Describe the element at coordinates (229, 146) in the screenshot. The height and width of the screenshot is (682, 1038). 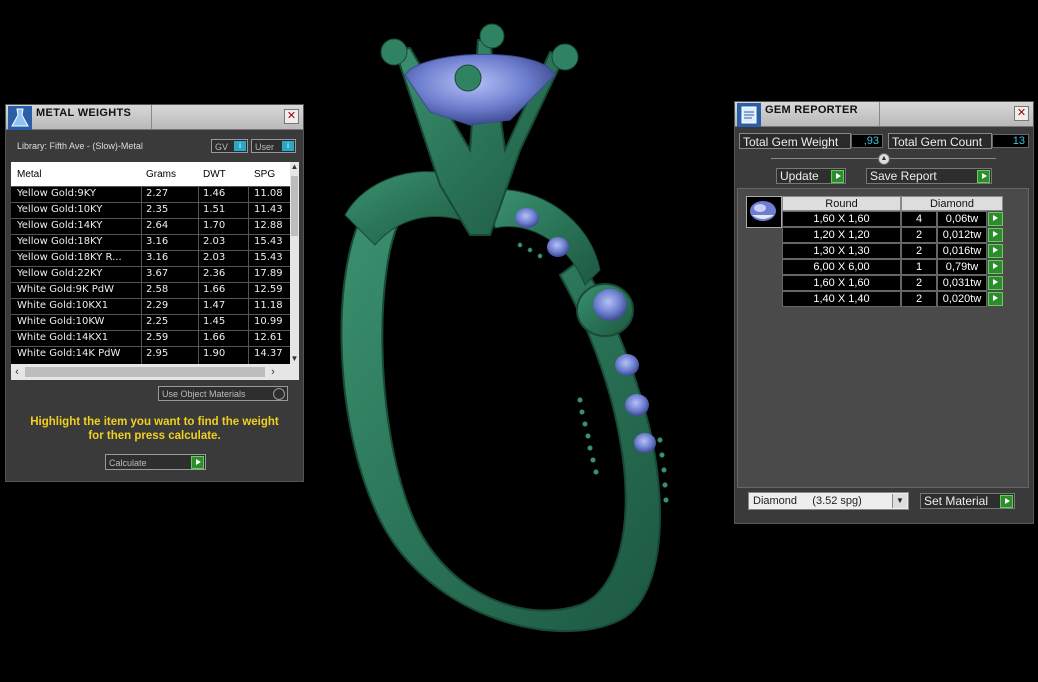
I see `gv-toggle: GV i` at that location.